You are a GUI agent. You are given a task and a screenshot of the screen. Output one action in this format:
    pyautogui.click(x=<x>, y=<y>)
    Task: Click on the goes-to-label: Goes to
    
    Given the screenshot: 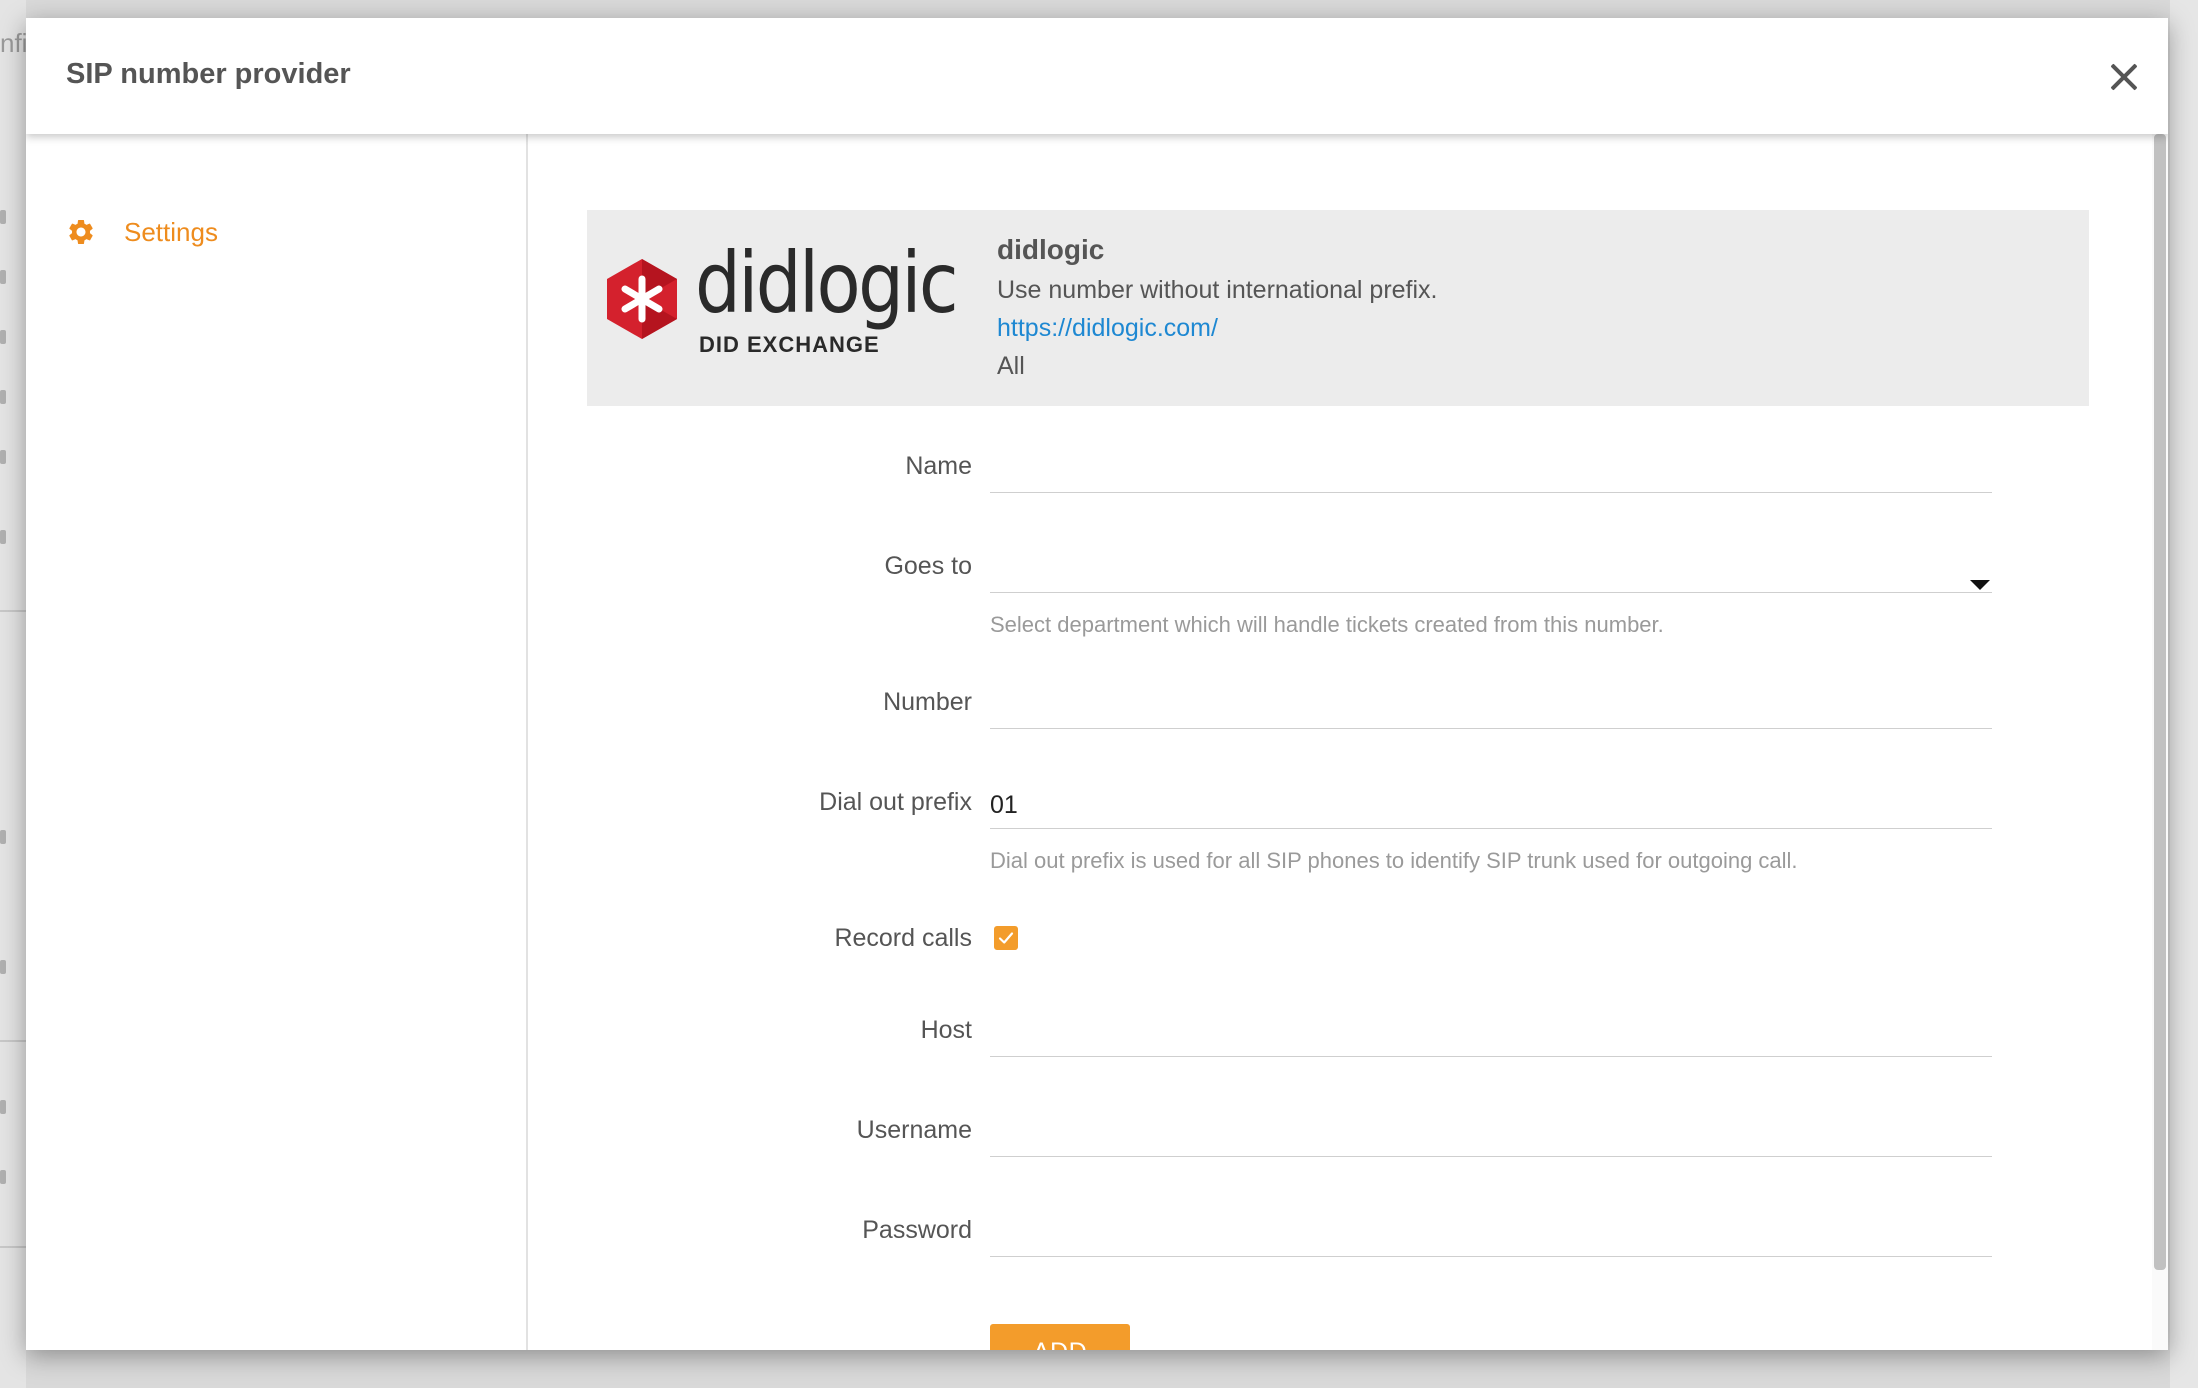 What is the action you would take?
    pyautogui.click(x=928, y=566)
    